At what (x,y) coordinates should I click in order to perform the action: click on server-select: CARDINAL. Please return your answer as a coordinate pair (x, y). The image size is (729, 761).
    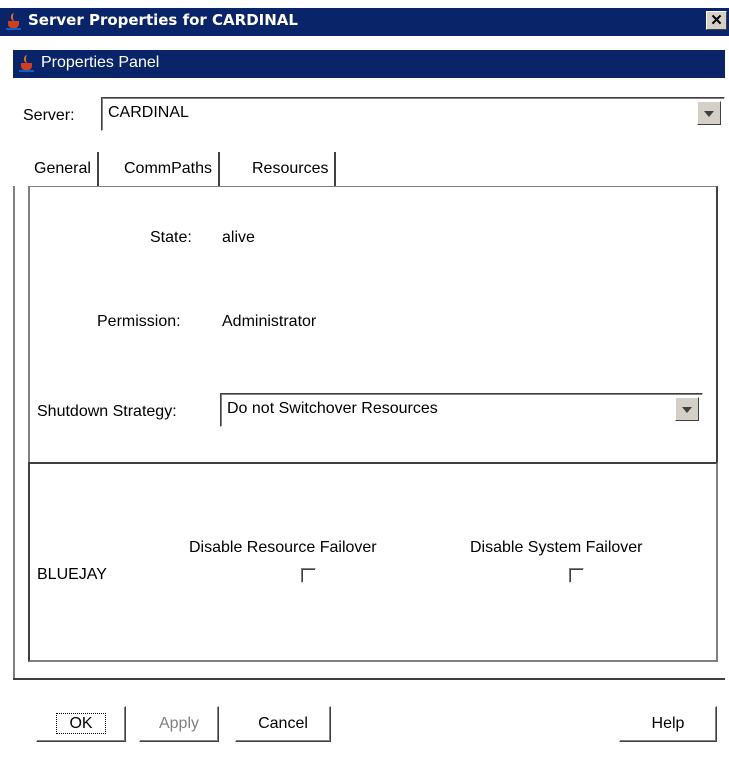
    Looking at the image, I should click on (413, 114).